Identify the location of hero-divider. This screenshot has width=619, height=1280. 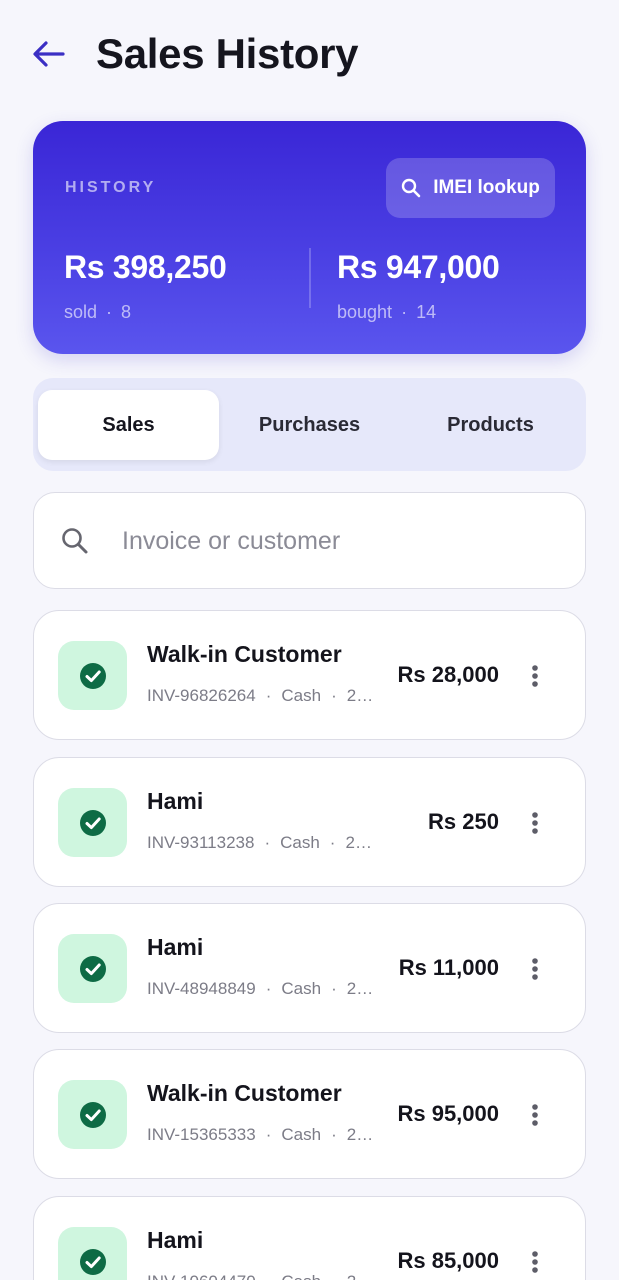
(310, 278).